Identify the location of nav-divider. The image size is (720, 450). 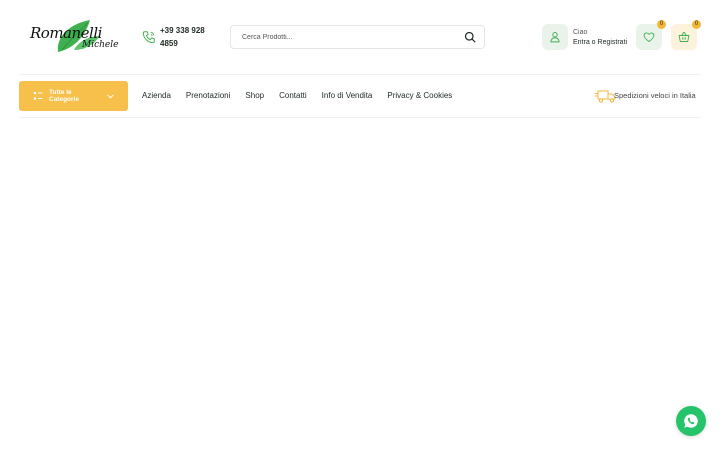
(360, 117).